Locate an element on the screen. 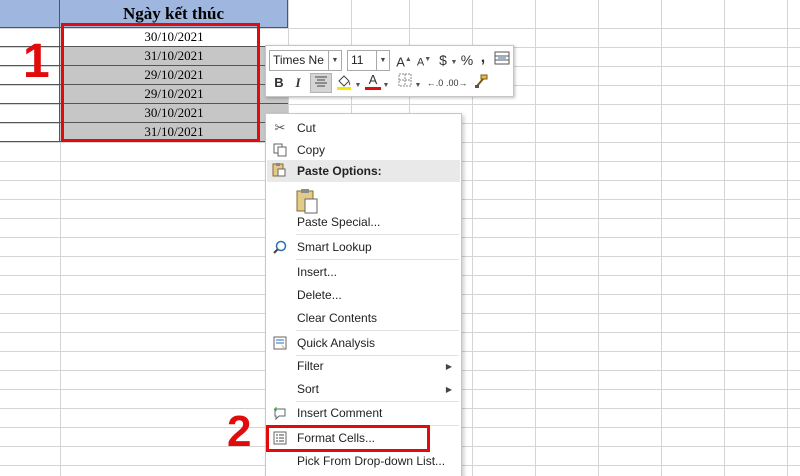 The height and width of the screenshot is (476, 800). increase-decimal-icon: ←.0 is located at coordinates (435, 83).